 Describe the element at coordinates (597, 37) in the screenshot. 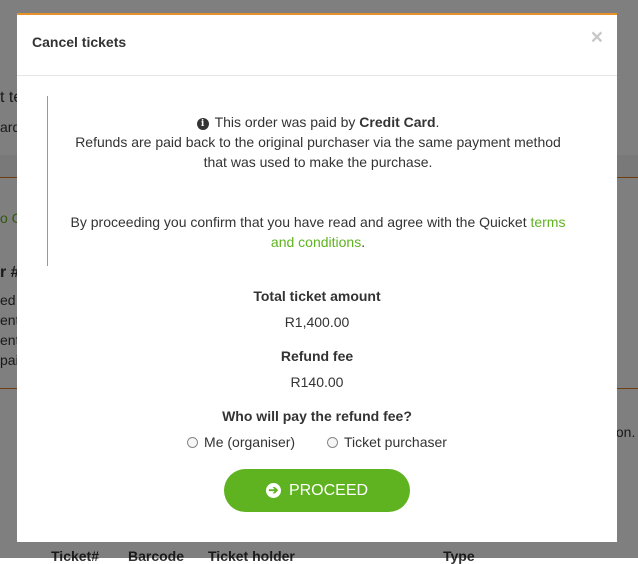

I see `close-icon: ×` at that location.